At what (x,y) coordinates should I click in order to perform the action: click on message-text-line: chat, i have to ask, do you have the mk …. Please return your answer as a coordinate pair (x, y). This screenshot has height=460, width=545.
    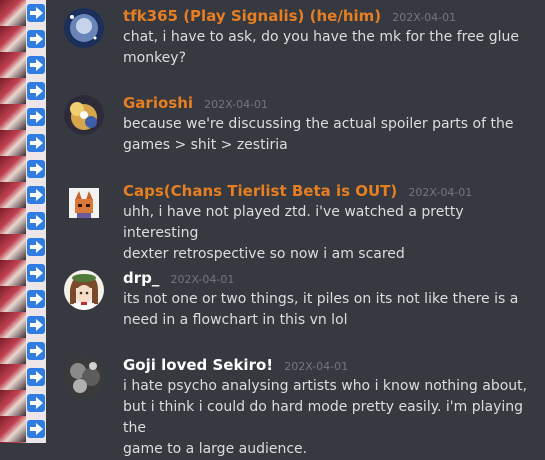
    Looking at the image, I should click on (321, 37).